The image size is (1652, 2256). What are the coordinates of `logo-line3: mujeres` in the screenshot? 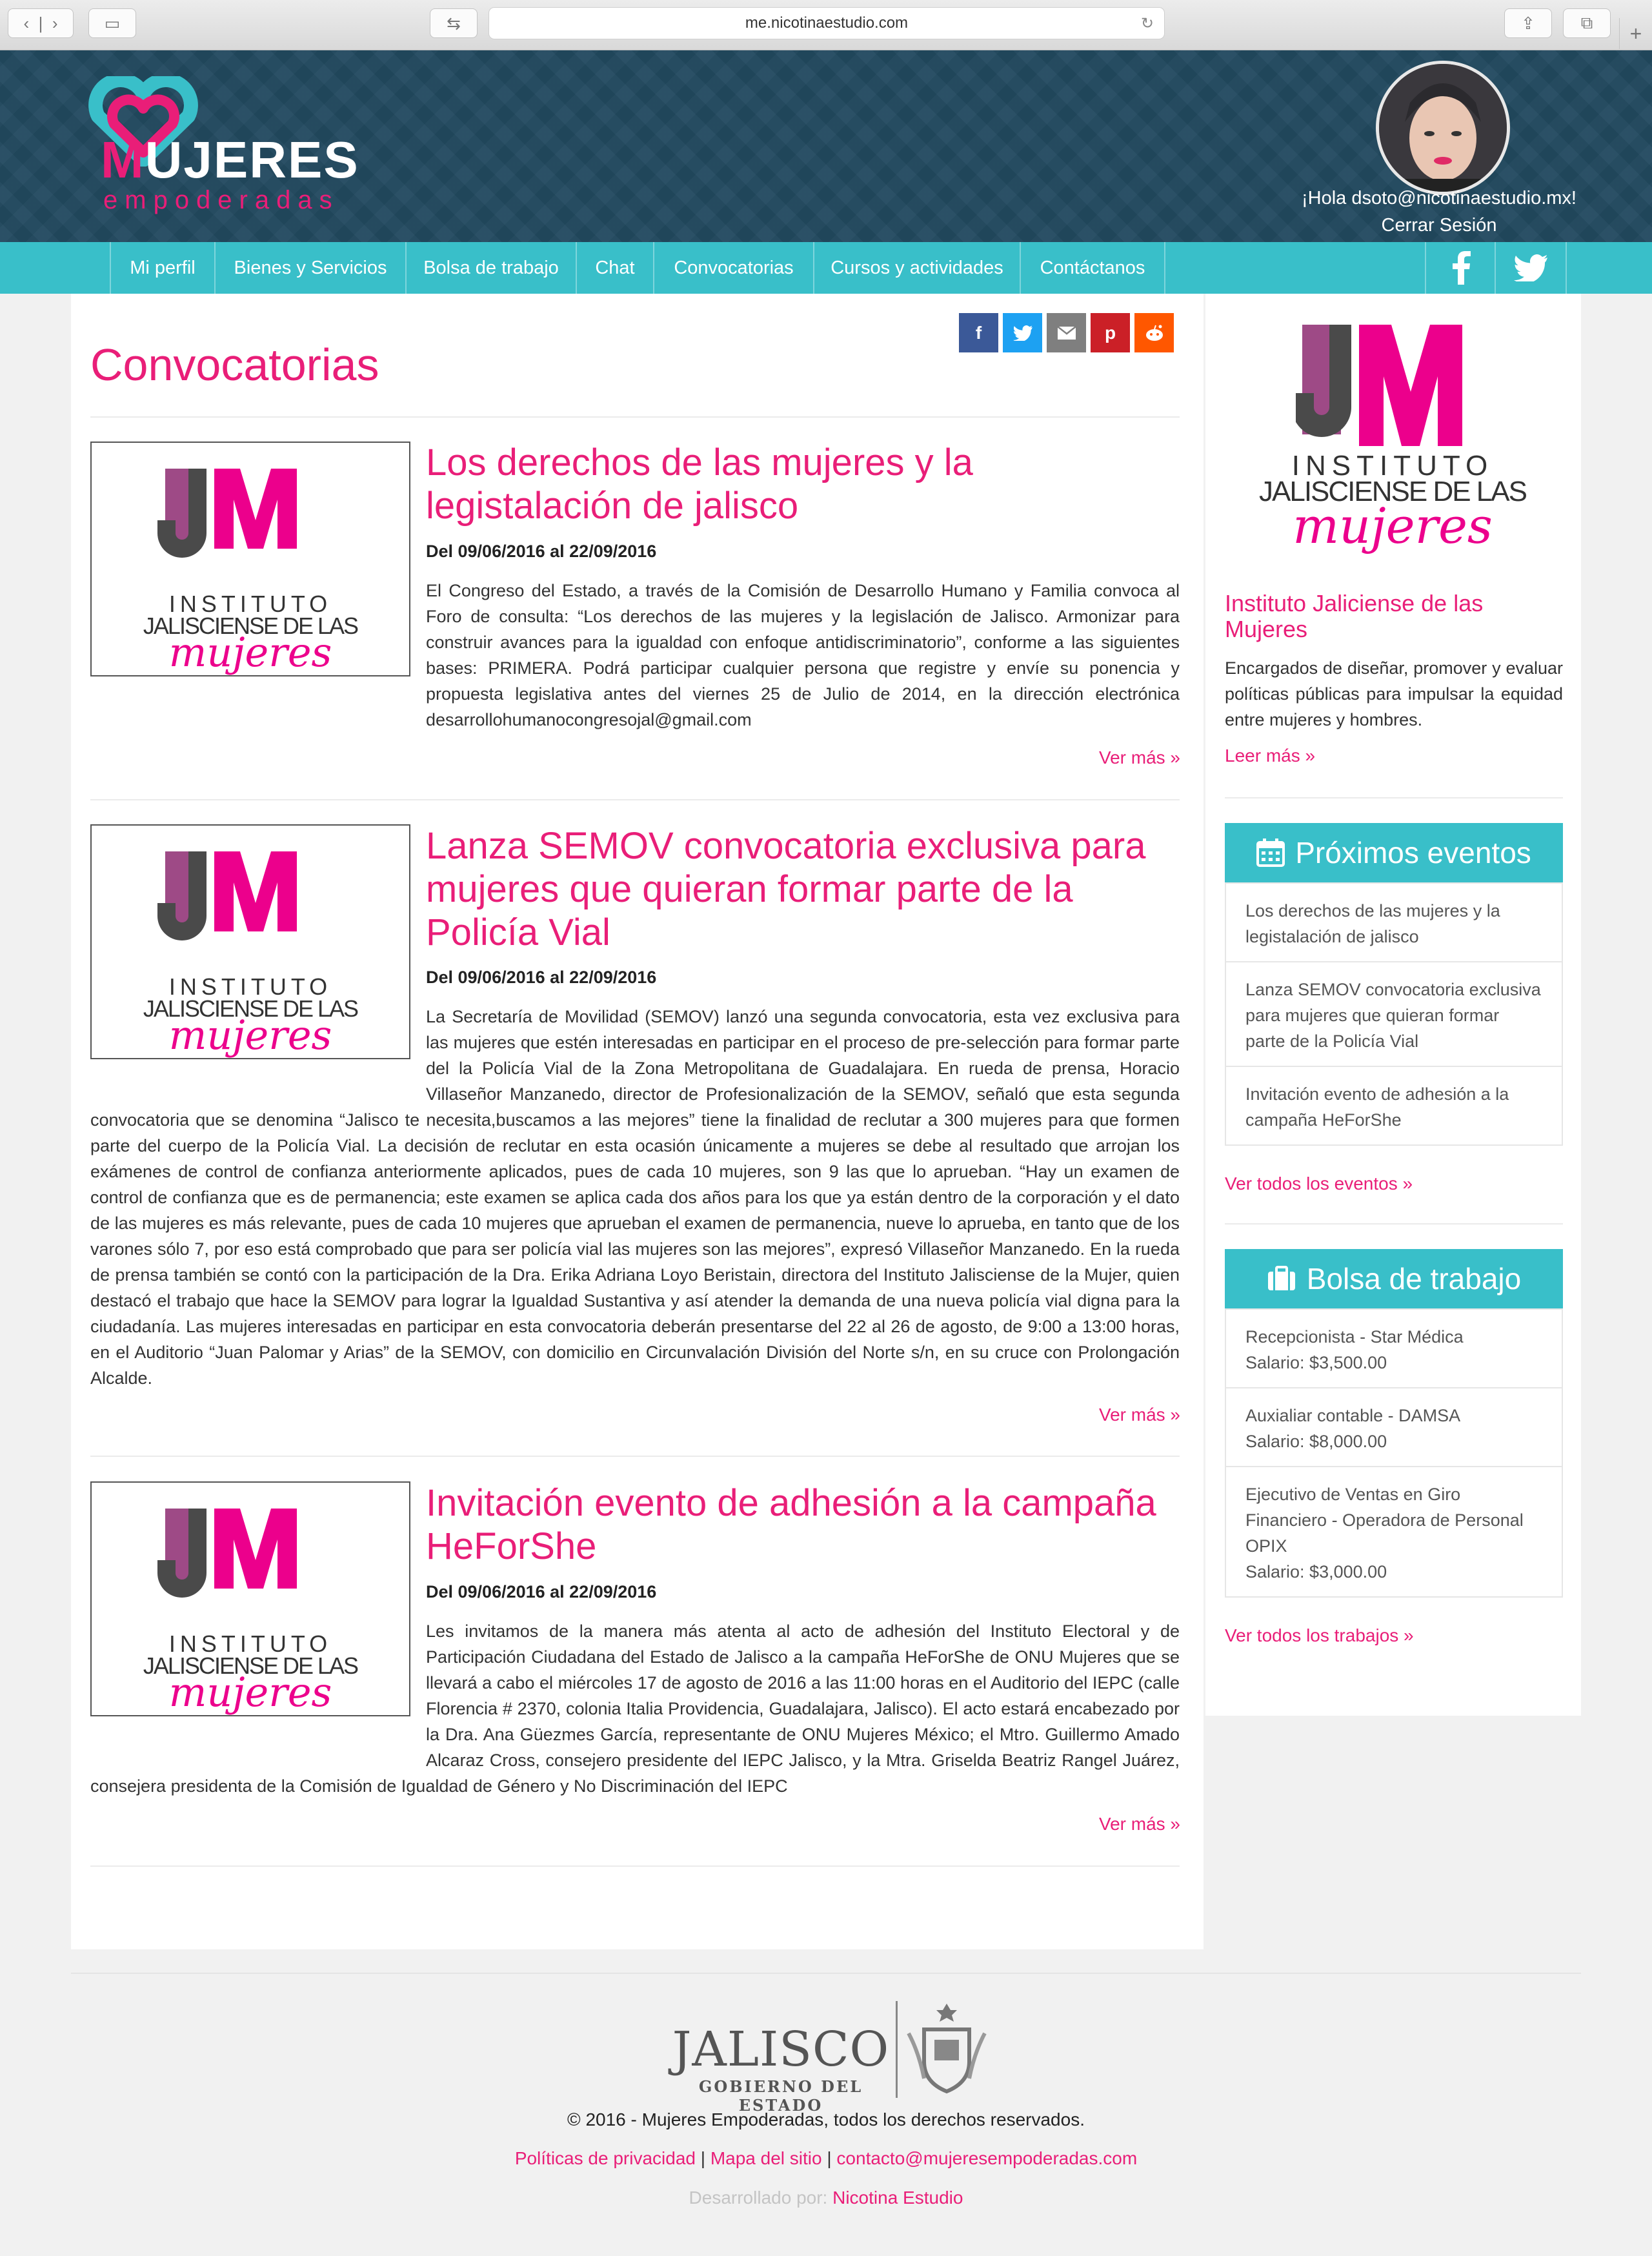 It's located at (1393, 525).